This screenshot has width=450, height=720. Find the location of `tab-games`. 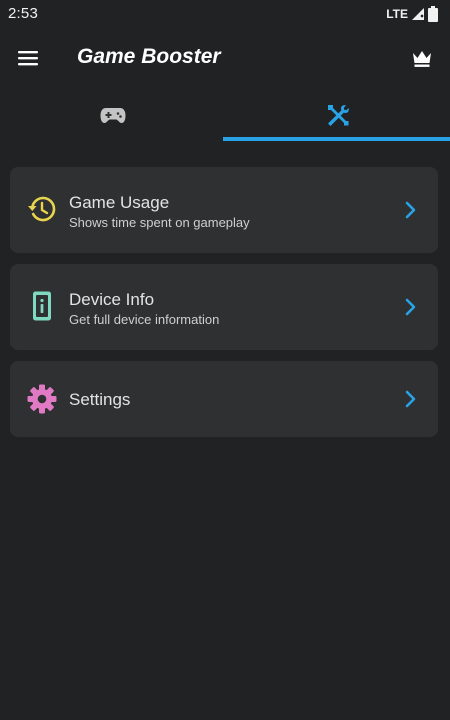

tab-games is located at coordinates (112, 116).